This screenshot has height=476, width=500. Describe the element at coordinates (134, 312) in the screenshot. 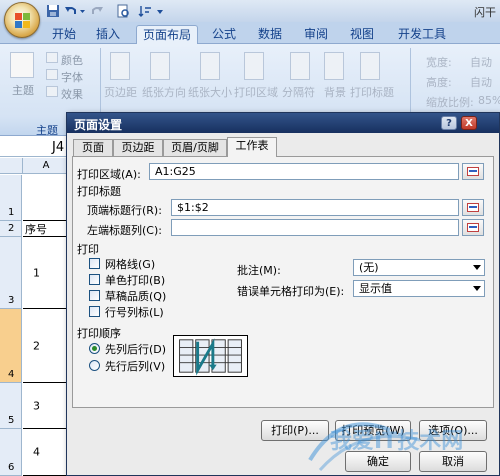

I see `row-col-headings-label: 行号列标(L)` at that location.